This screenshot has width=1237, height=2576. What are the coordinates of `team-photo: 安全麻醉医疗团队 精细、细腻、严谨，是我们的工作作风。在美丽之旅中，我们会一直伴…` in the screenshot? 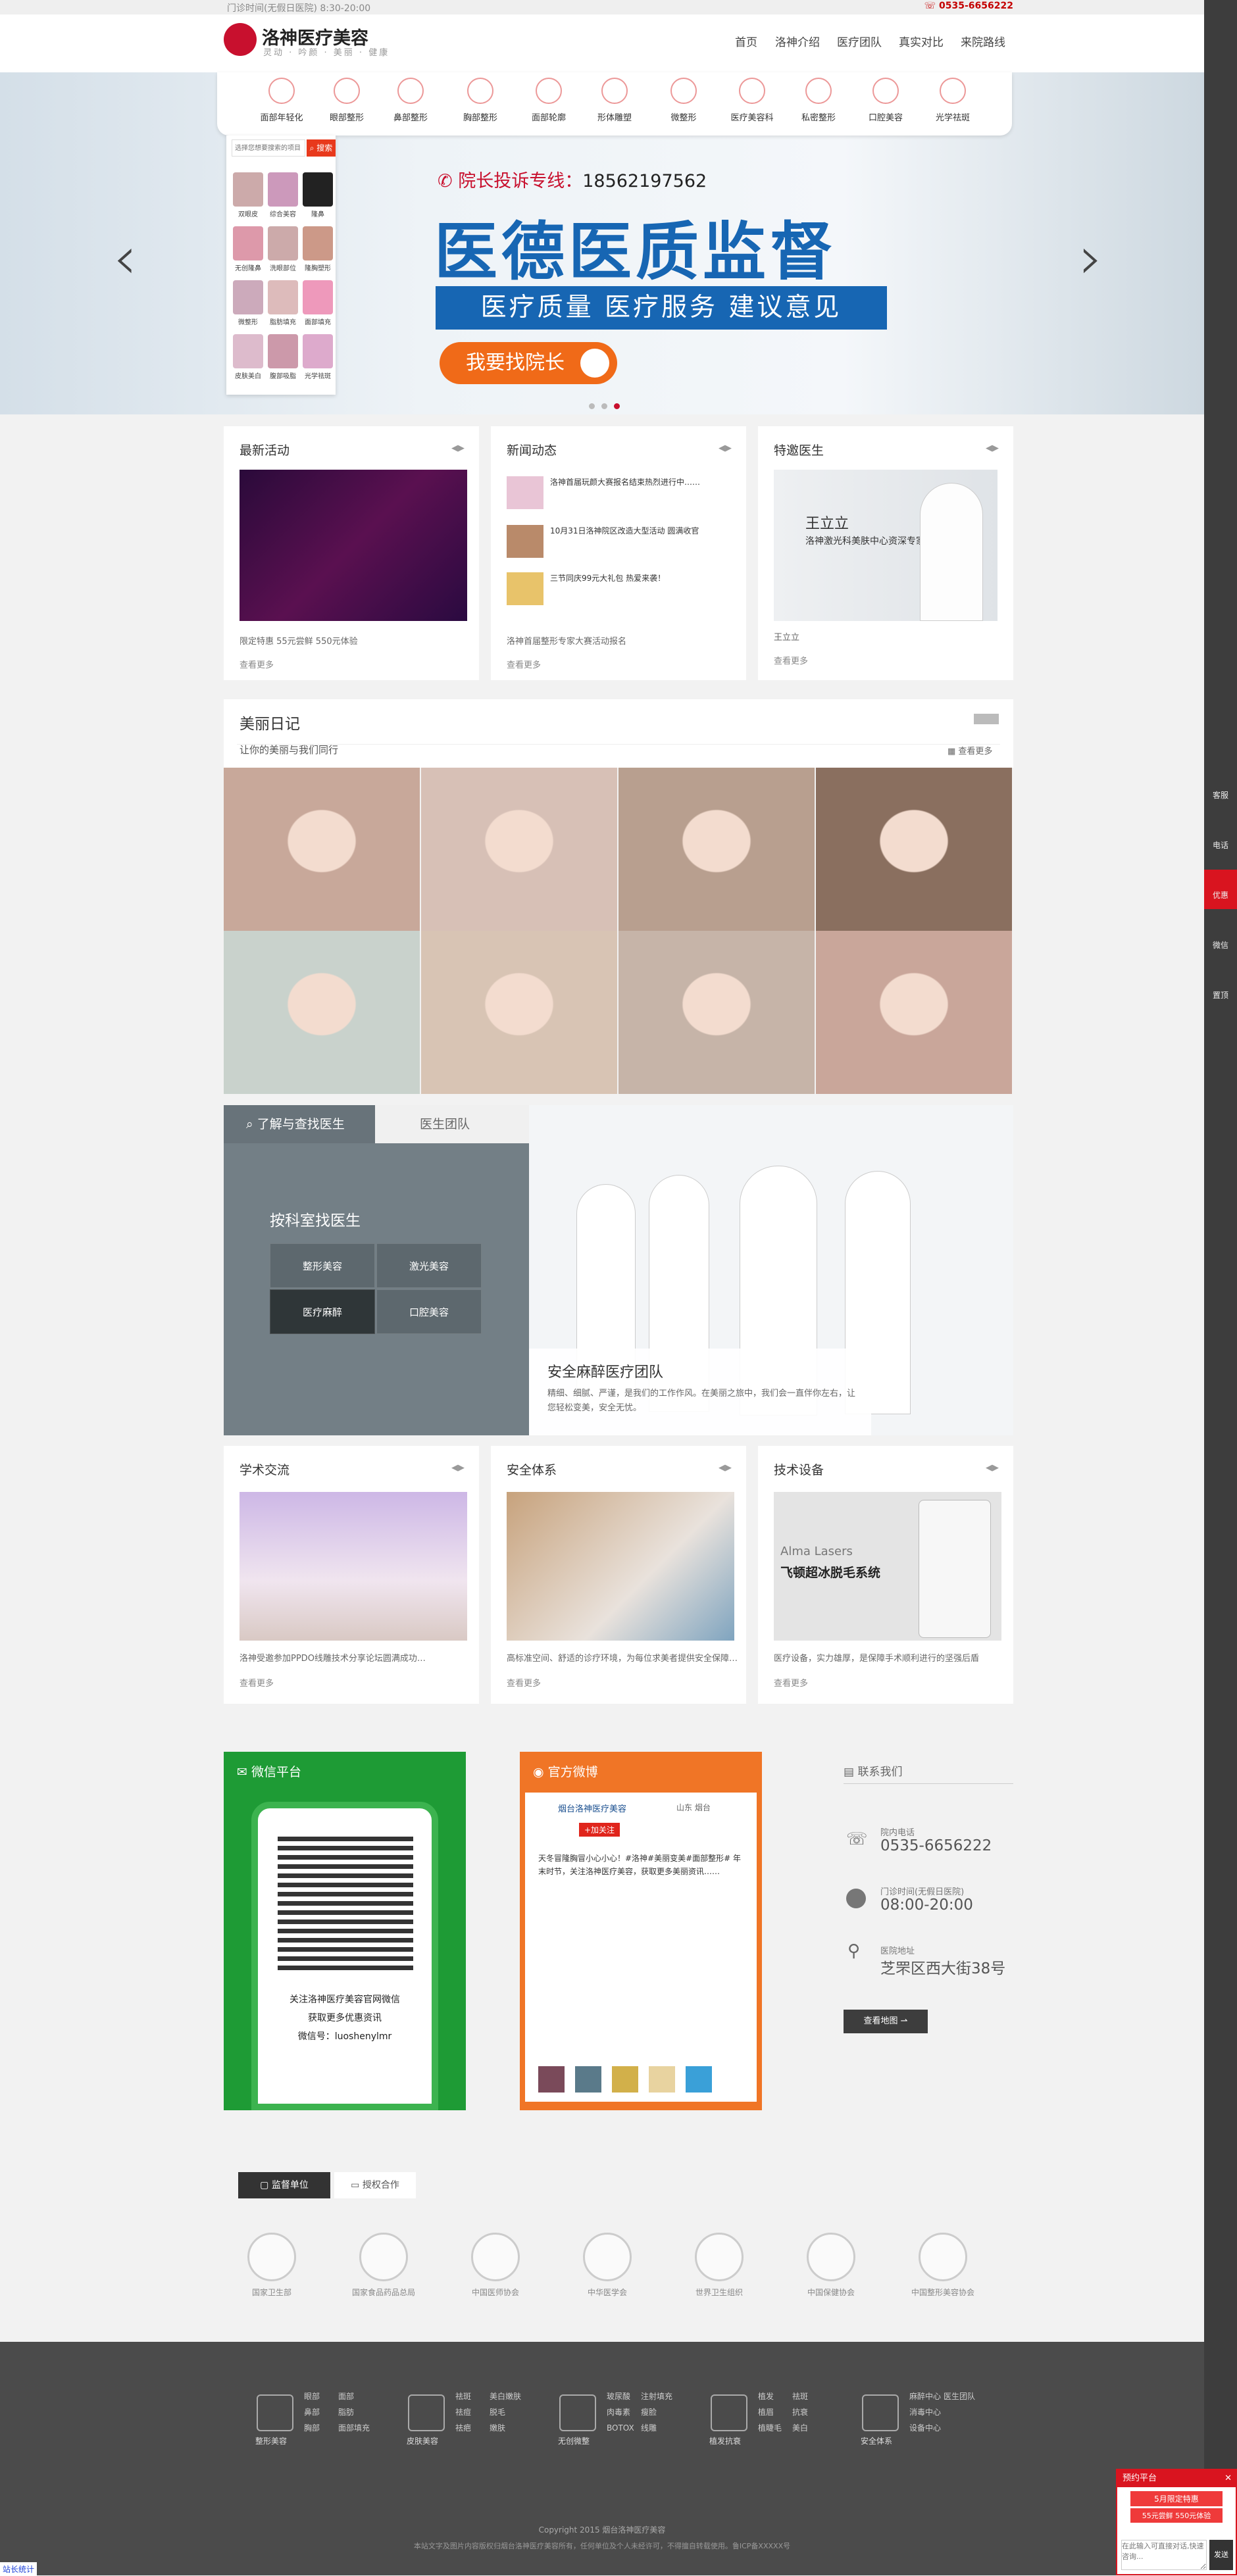 It's located at (771, 1270).